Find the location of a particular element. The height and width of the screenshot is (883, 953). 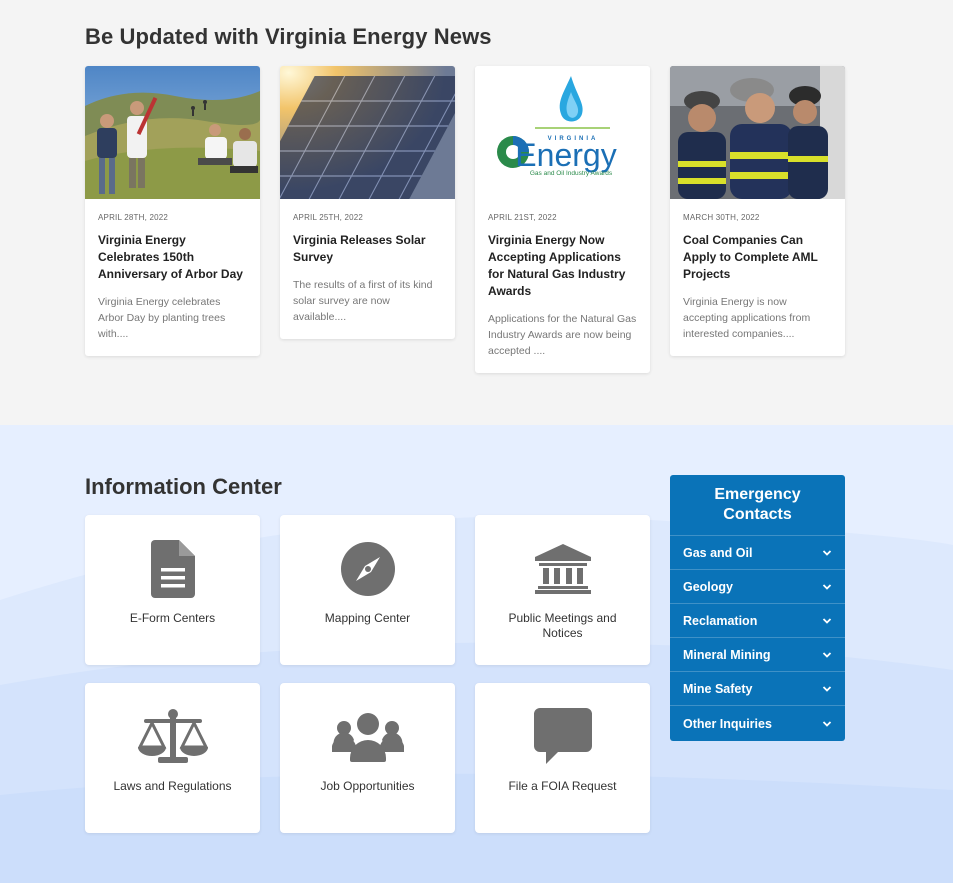

emergency-item-other-inquiries: Other Inquiries is located at coordinates (757, 723).